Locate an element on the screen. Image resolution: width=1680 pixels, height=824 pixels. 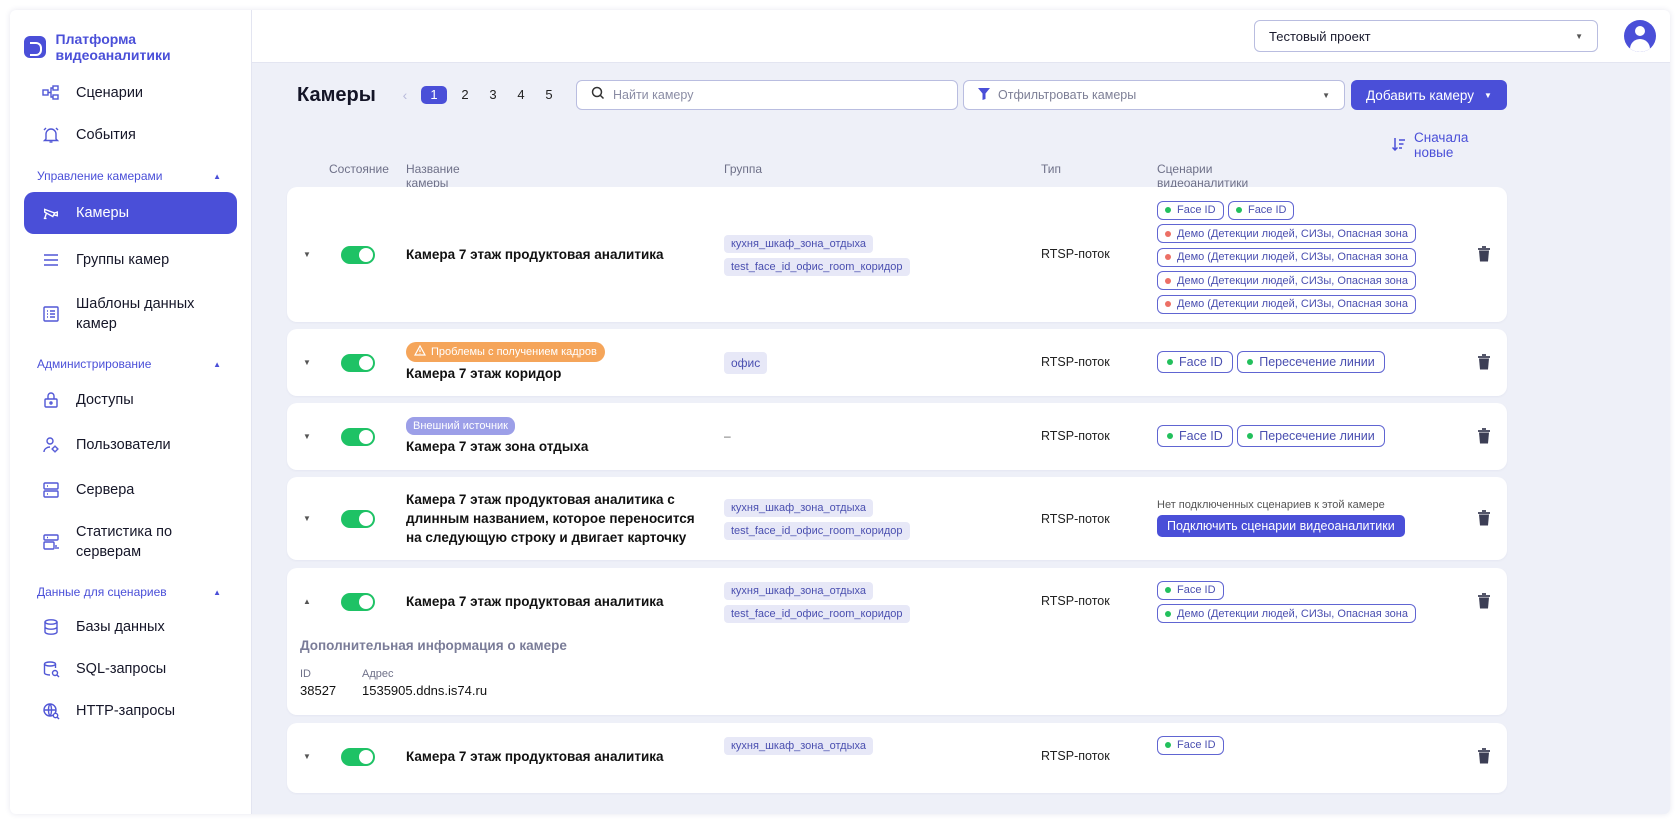
filter-placeholder: Отфильтровать камеры is located at coordinates (1067, 95).